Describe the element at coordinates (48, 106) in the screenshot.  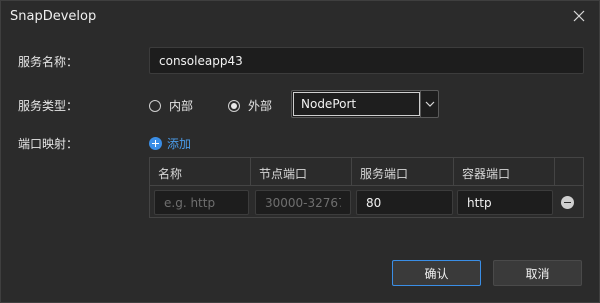
I see `service-type-label: 服务类型：` at that location.